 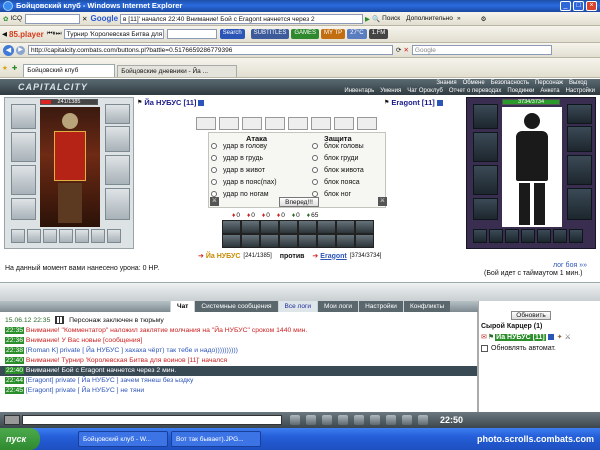 What do you see at coordinates (426, 306) in the screenshot?
I see `tab-conflicts: Конфликты` at bounding box center [426, 306].